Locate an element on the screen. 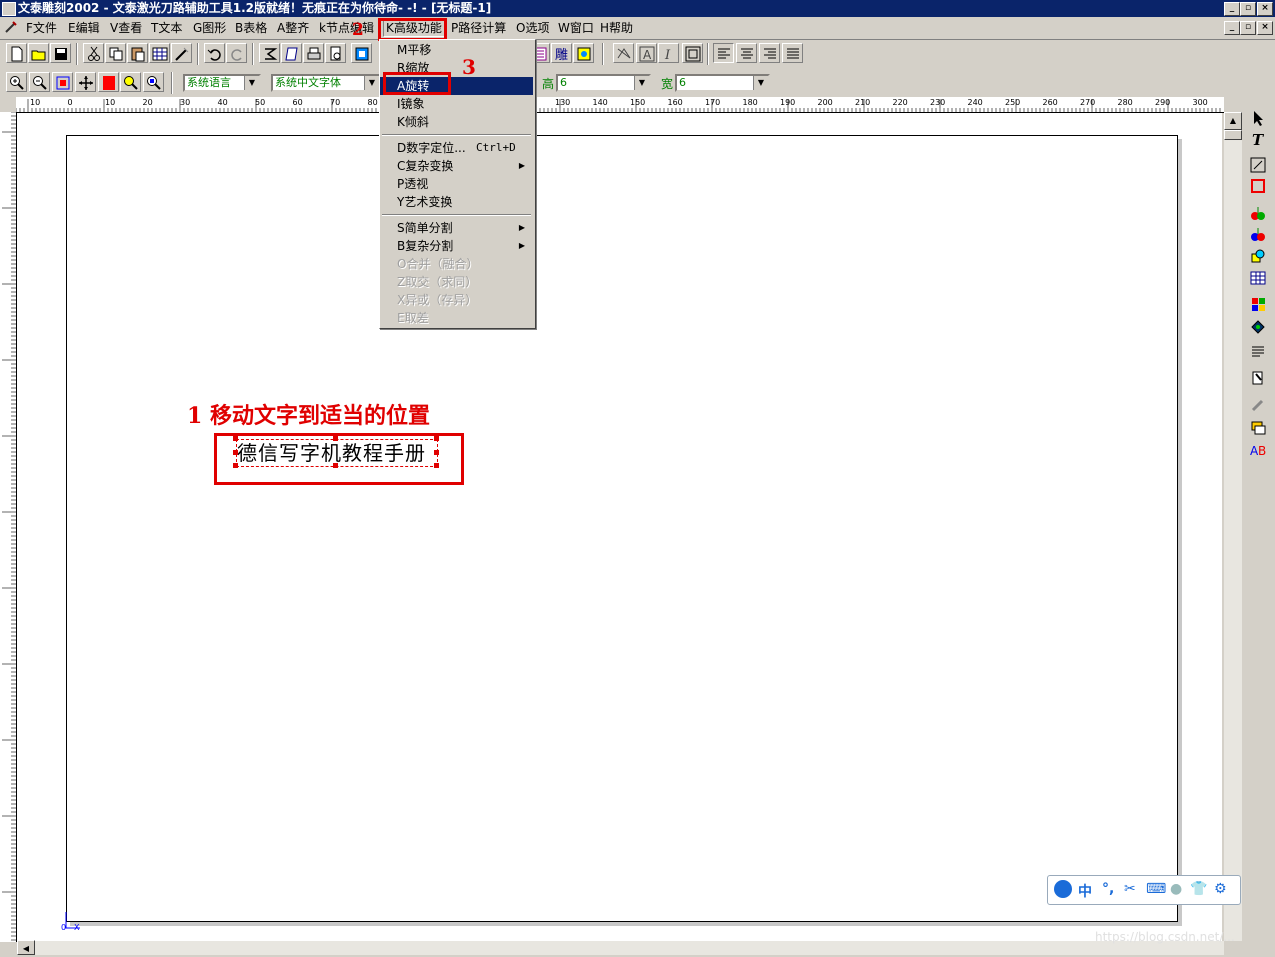  zoom-all-icon is located at coordinates (153, 82).